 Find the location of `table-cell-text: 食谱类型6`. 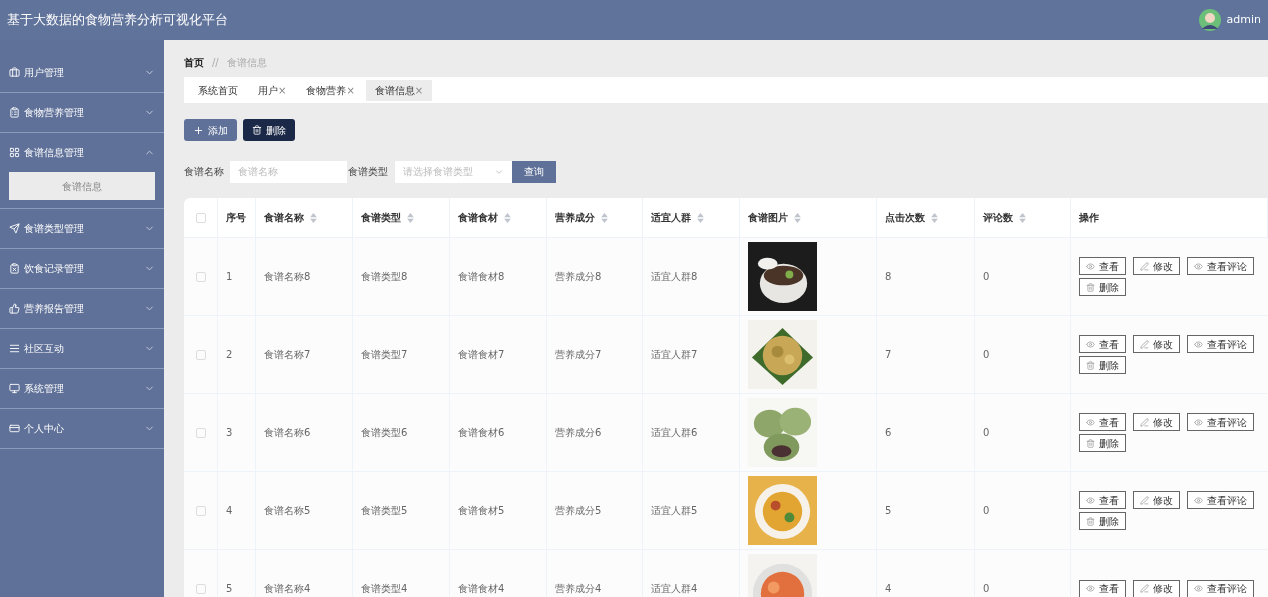

table-cell-text: 食谱类型6 is located at coordinates (384, 433).